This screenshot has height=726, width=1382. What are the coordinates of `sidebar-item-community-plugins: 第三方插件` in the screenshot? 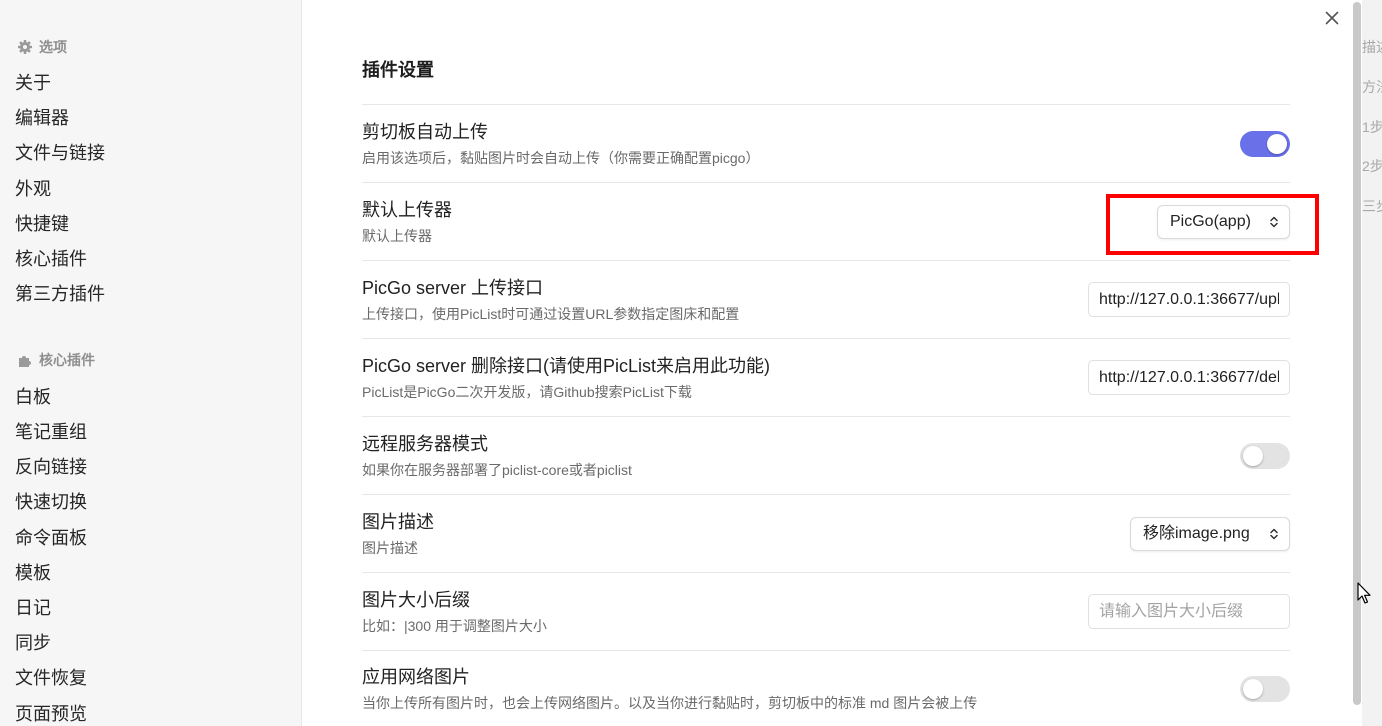 It's located at (150, 294).